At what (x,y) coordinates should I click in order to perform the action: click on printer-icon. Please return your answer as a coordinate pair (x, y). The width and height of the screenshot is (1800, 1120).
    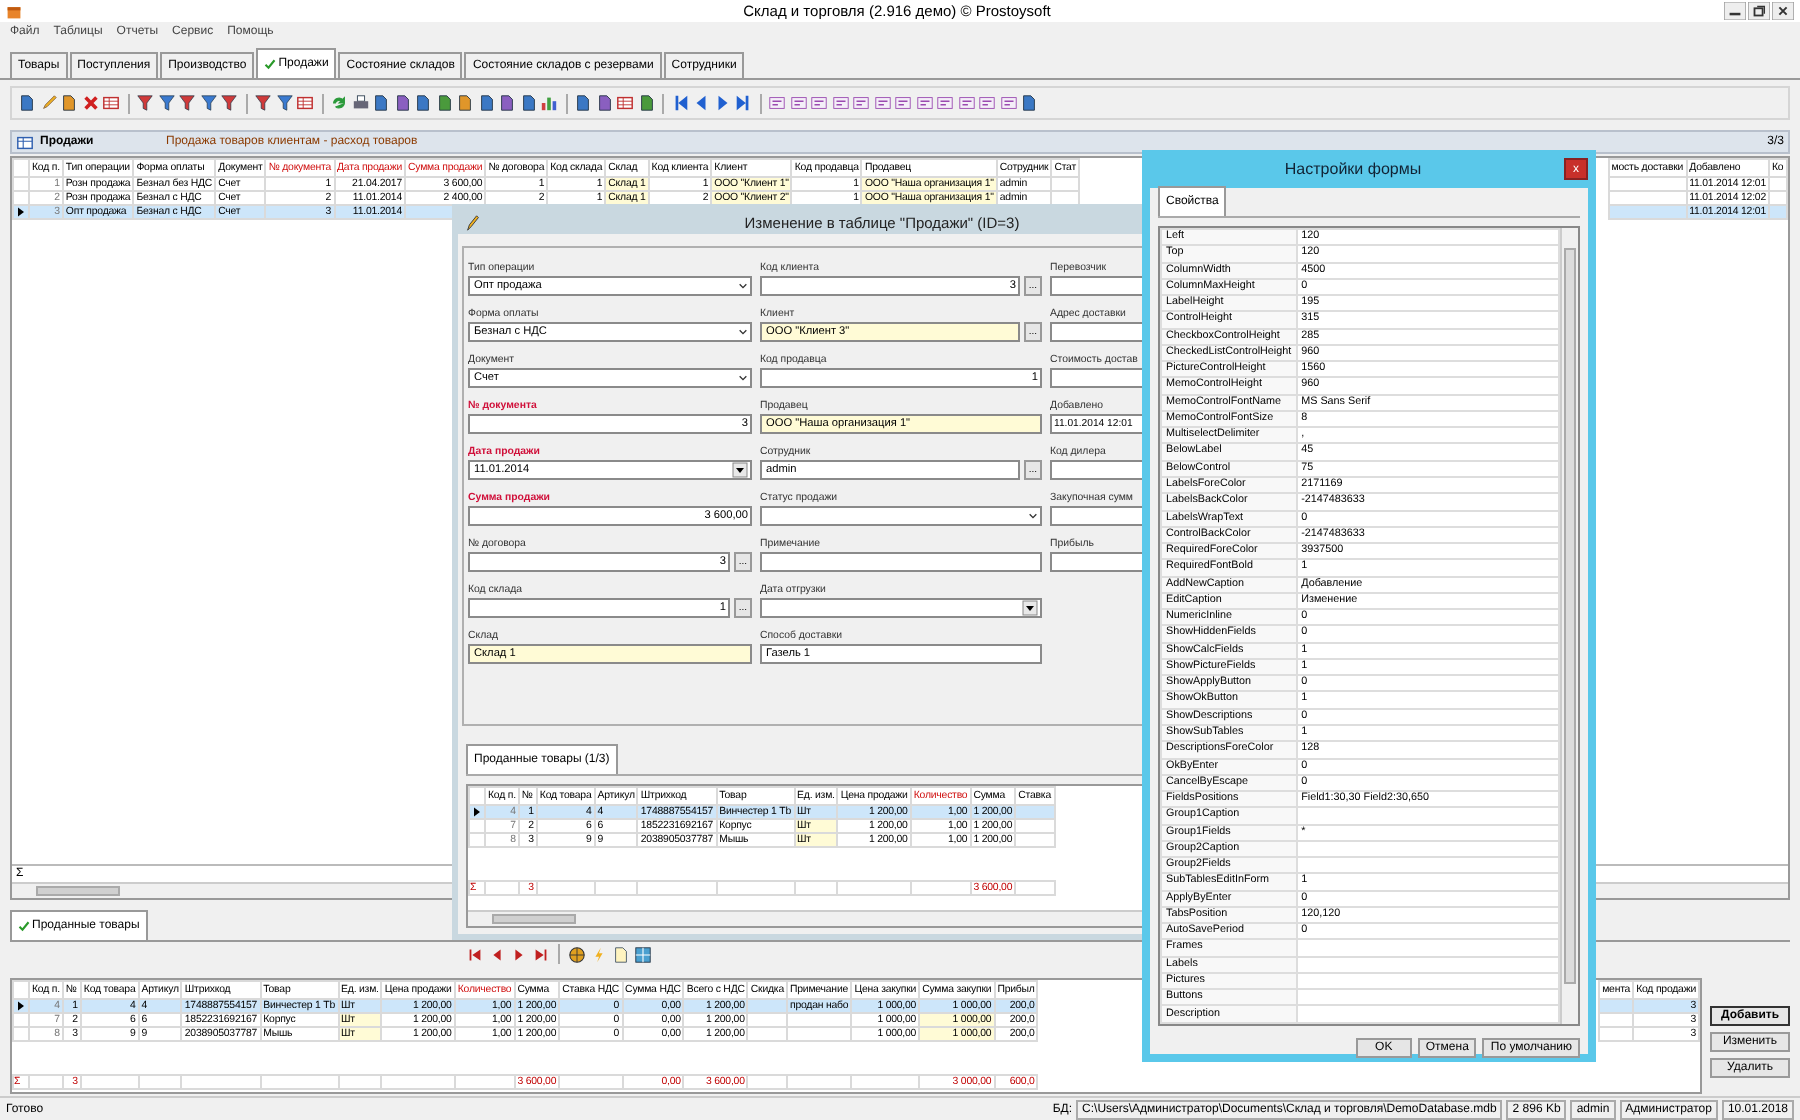
    Looking at the image, I should click on (360, 103).